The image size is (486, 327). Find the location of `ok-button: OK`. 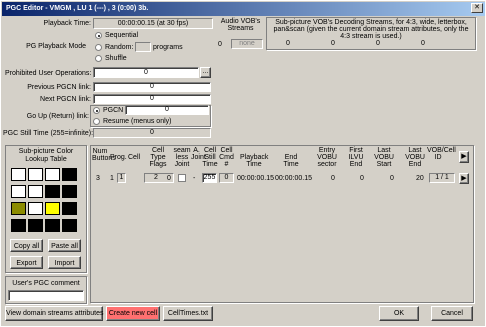

ok-button: OK is located at coordinates (399, 313).